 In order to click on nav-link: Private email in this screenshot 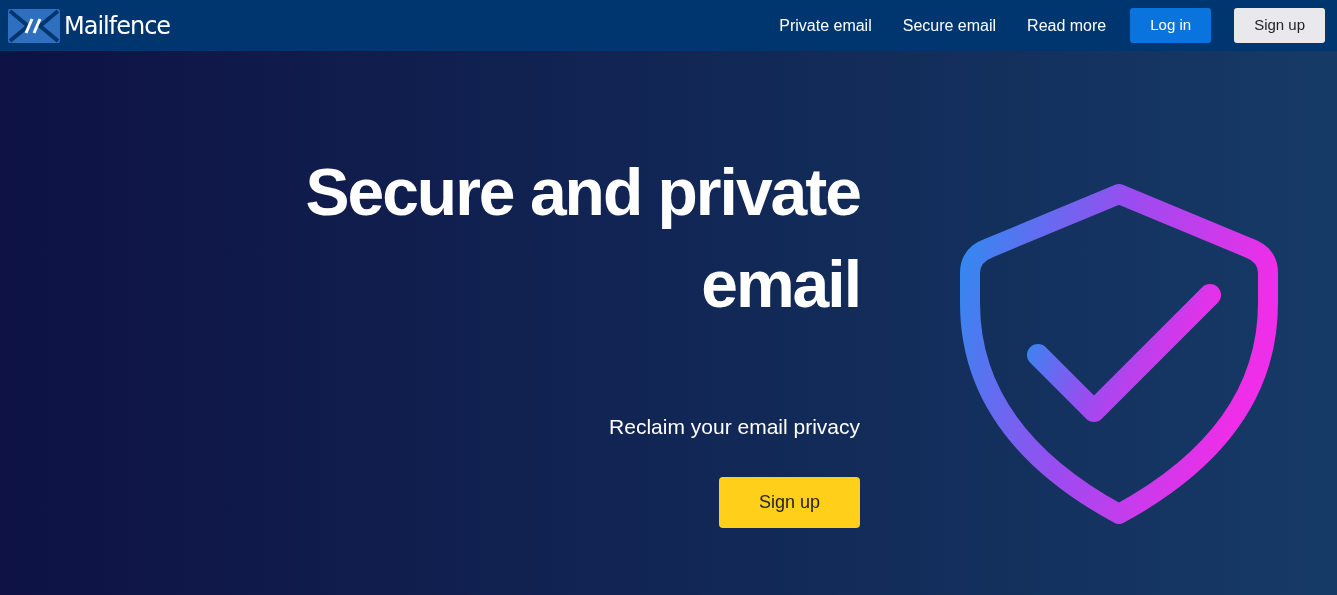, I will do `click(825, 25)`.